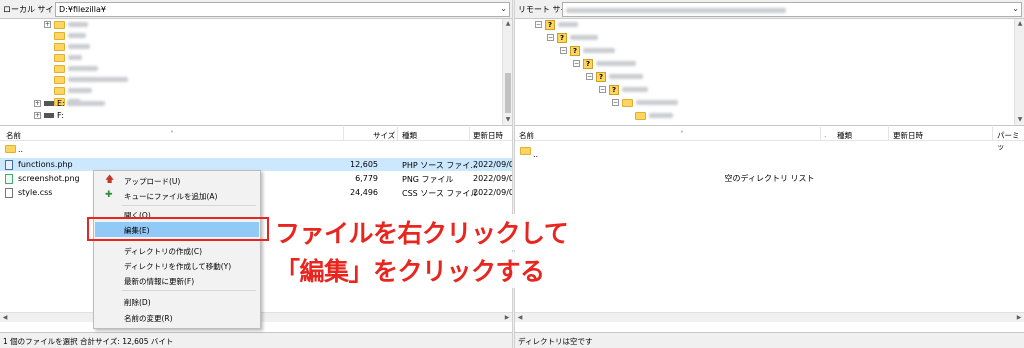  What do you see at coordinates (769, 178) in the screenshot?
I see `empty-directory-message: 空のディレクトリ リスト` at bounding box center [769, 178].